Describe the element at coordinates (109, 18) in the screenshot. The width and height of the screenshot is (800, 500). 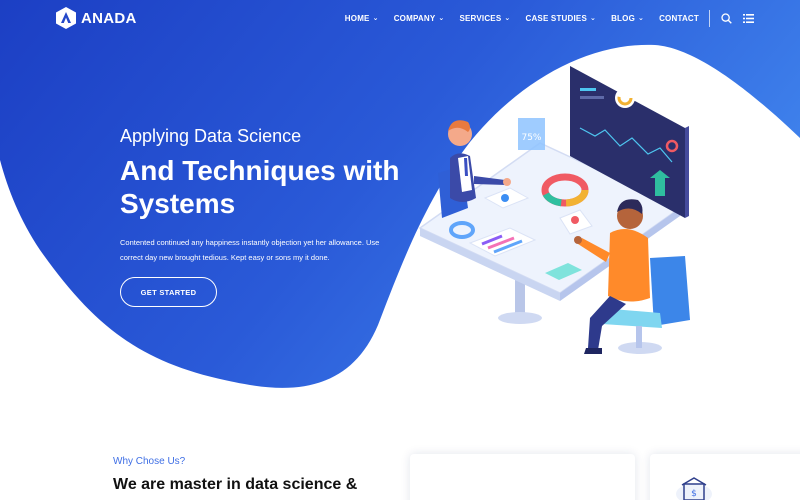
I see `brand-name: ANADA` at that location.